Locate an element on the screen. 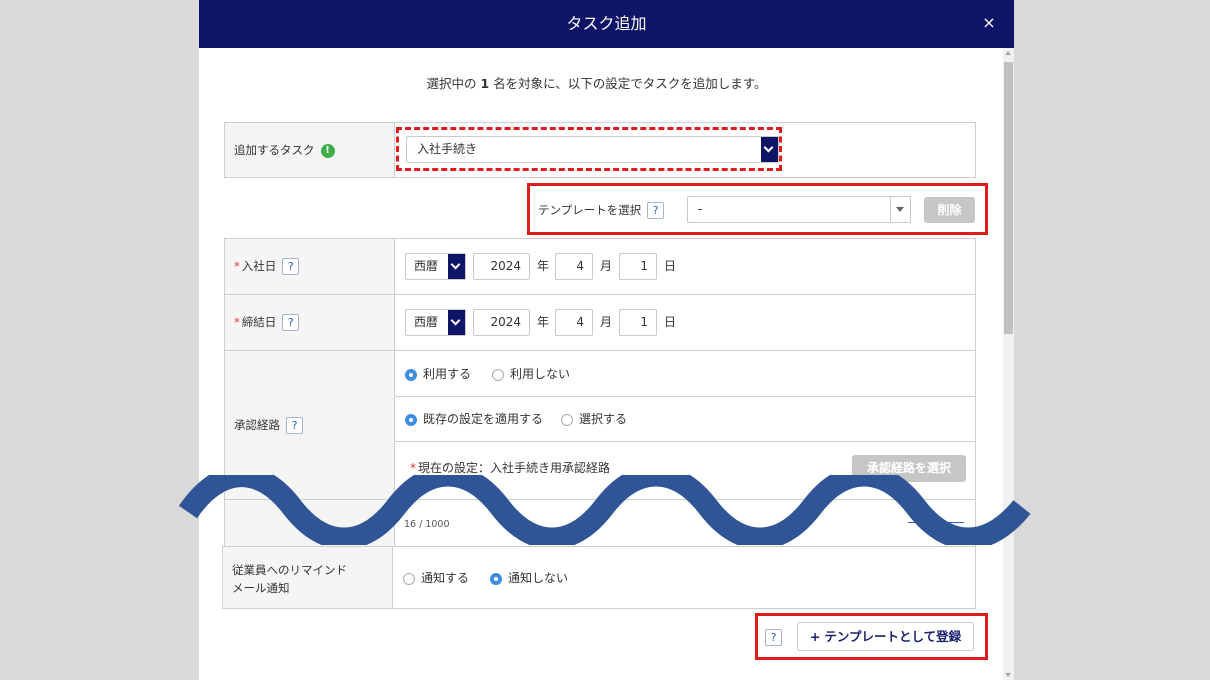  approval-use-radio: 利用する is located at coordinates (438, 374).